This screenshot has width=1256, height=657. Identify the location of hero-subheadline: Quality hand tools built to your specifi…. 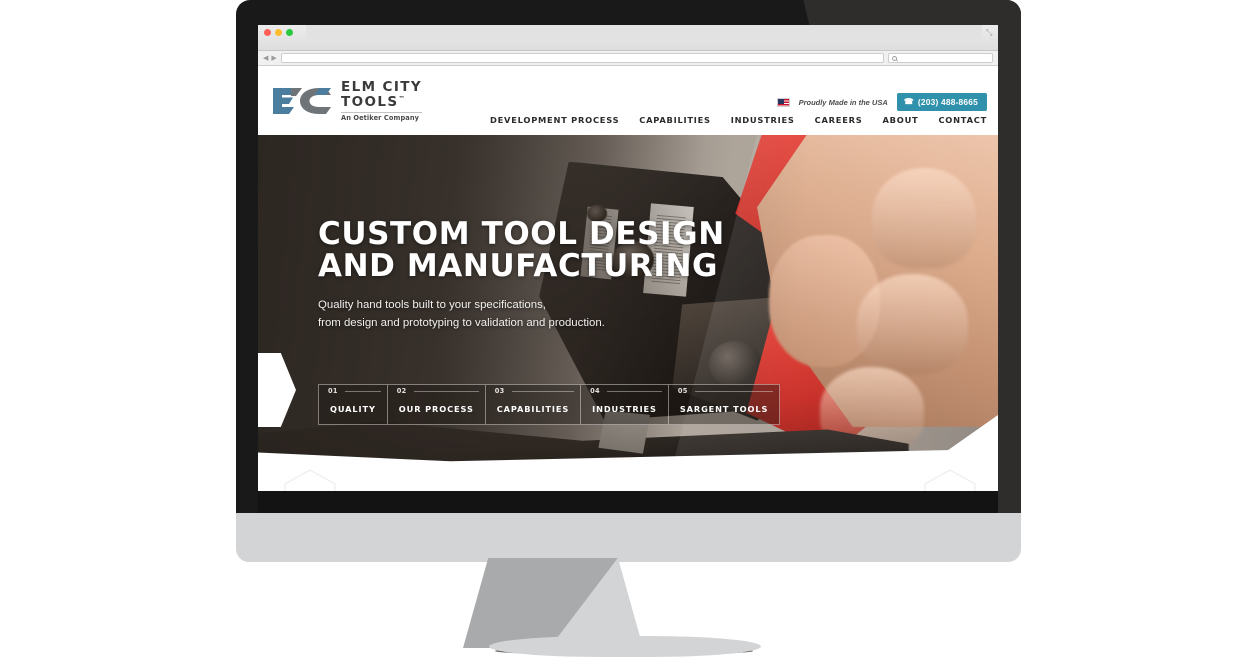
(461, 314).